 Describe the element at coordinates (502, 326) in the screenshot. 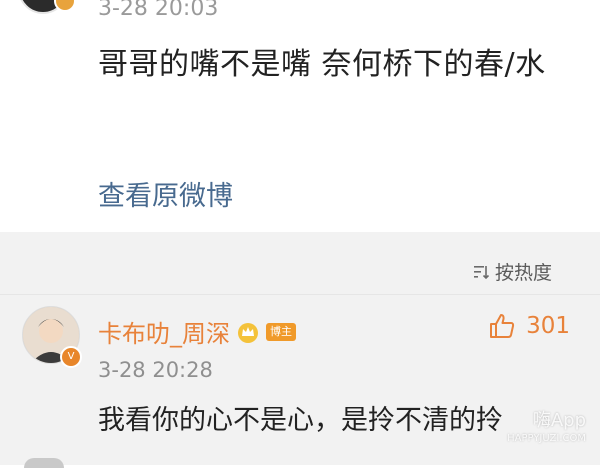

I see `thumbs-up-icon` at that location.